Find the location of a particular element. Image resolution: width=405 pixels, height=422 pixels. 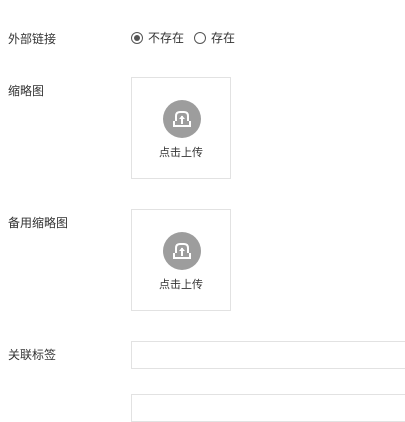

radio-exist: 存在 is located at coordinates (214, 38).